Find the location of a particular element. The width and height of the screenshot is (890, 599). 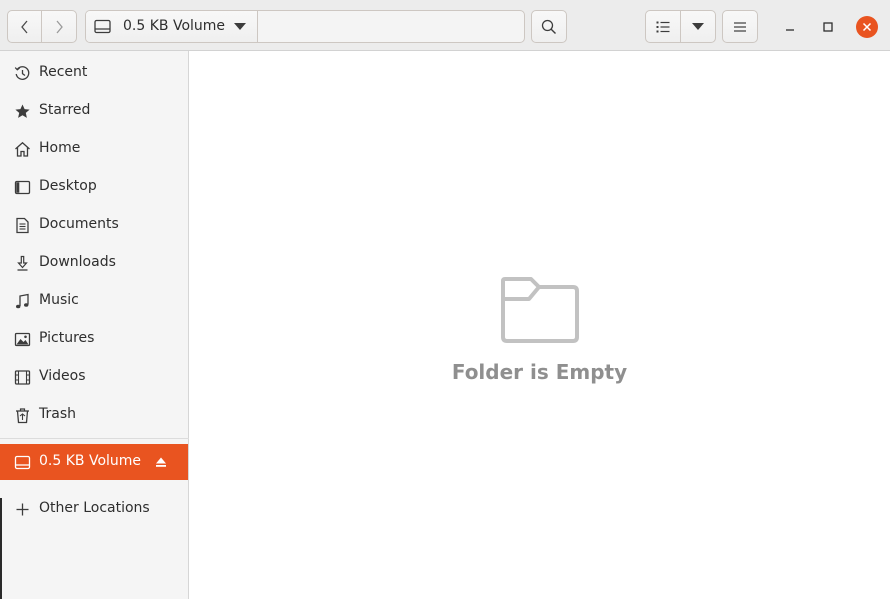

eject-icon is located at coordinates (161, 462).